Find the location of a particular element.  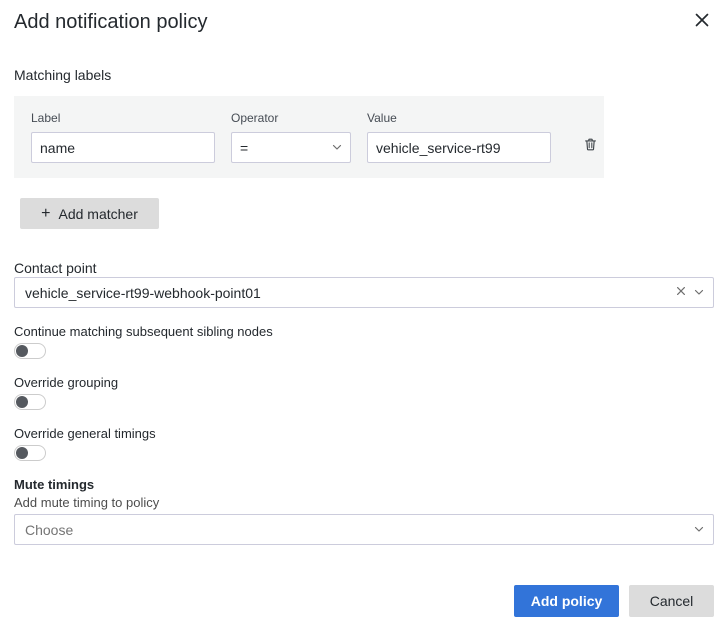

matcher-value-input is located at coordinates (459, 147).